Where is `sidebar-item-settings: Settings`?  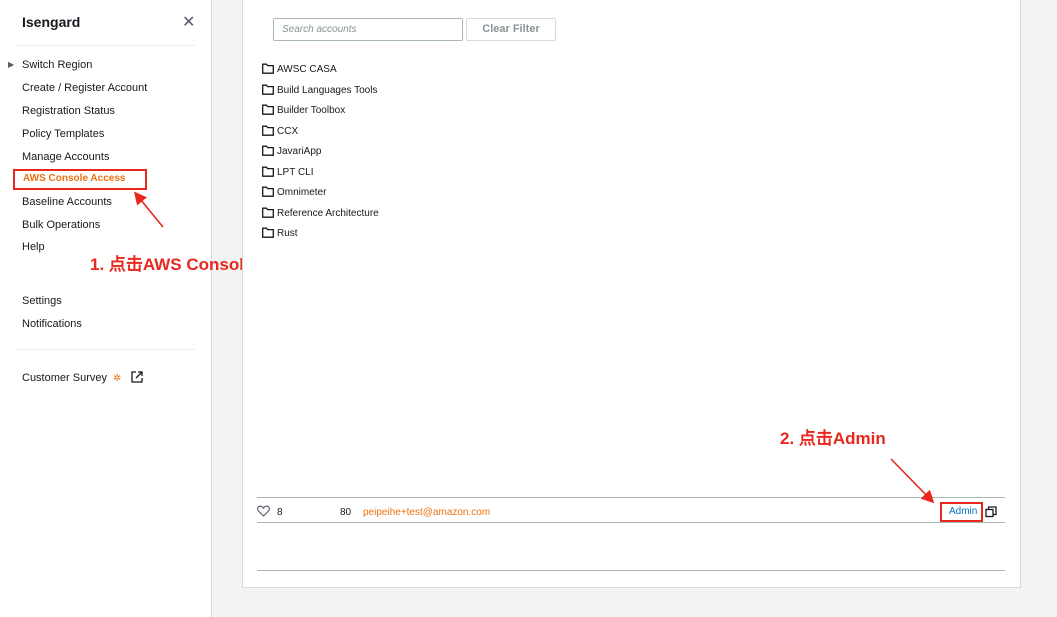
sidebar-item-settings: Settings is located at coordinates (42, 301).